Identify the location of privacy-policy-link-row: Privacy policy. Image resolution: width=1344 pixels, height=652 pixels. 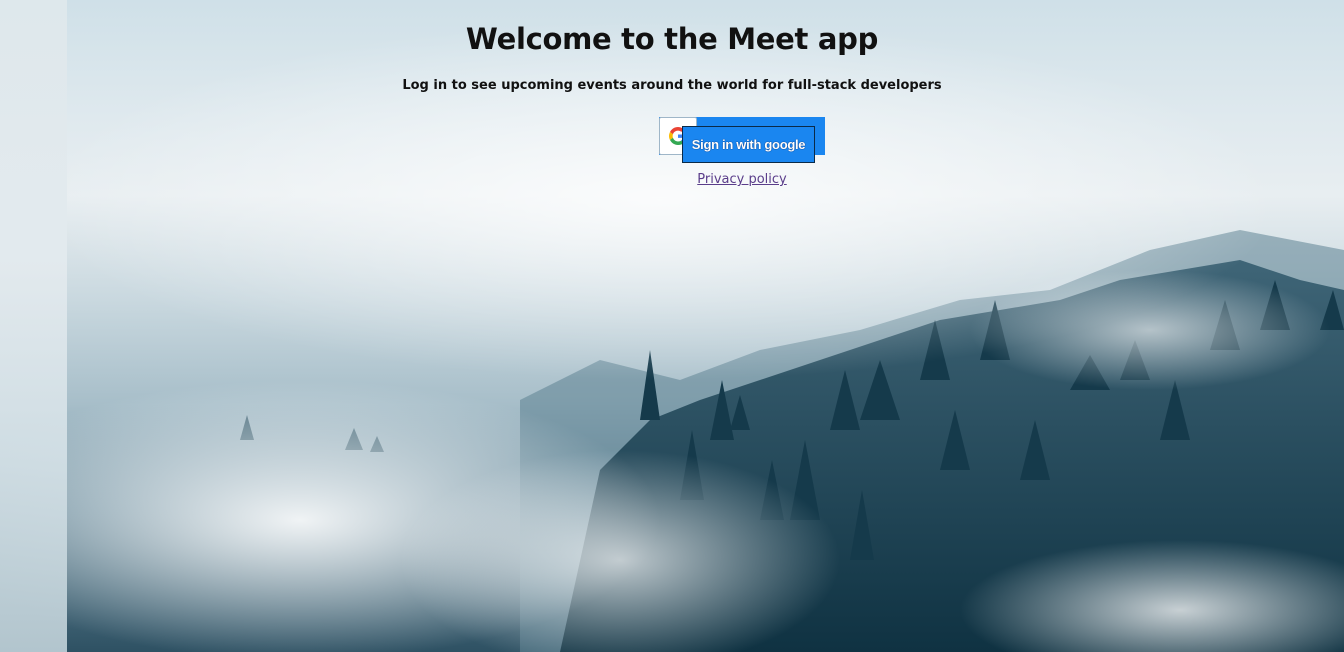
(672, 179).